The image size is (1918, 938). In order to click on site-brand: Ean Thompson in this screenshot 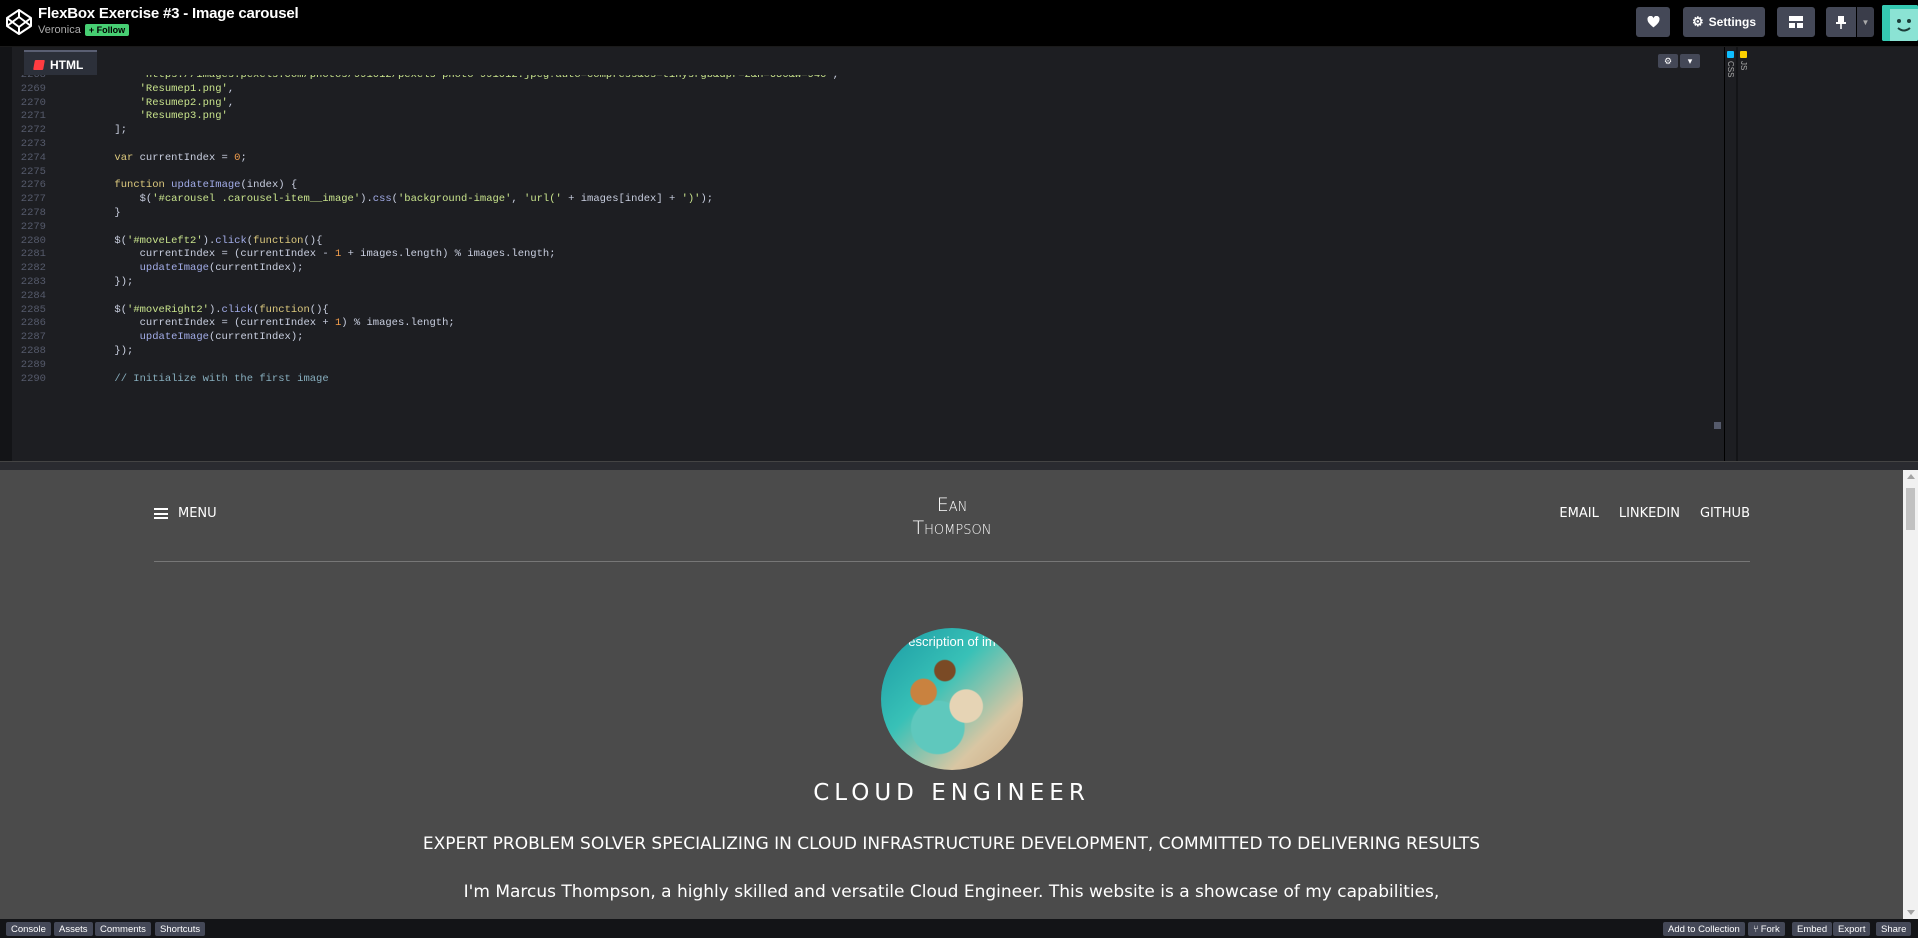, I will do `click(952, 517)`.